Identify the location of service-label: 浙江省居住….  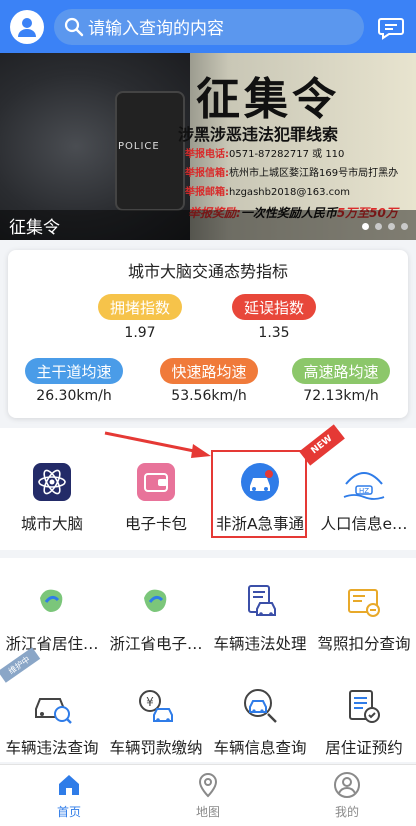
(52, 644).